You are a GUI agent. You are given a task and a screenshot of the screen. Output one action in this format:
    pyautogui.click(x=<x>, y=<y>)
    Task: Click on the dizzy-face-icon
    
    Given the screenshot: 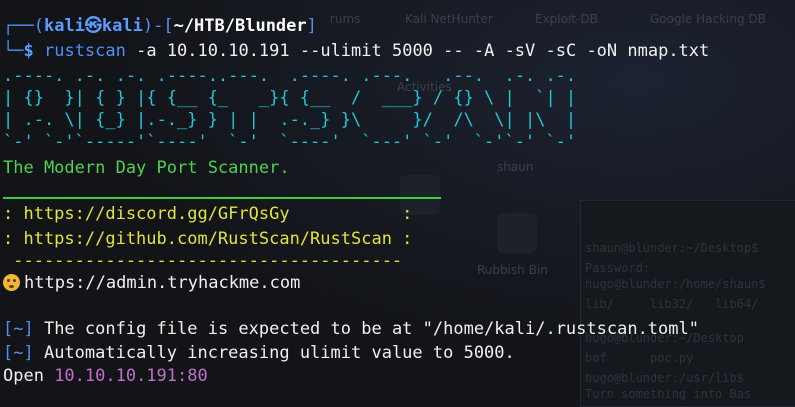 What is the action you would take?
    pyautogui.click(x=11, y=282)
    